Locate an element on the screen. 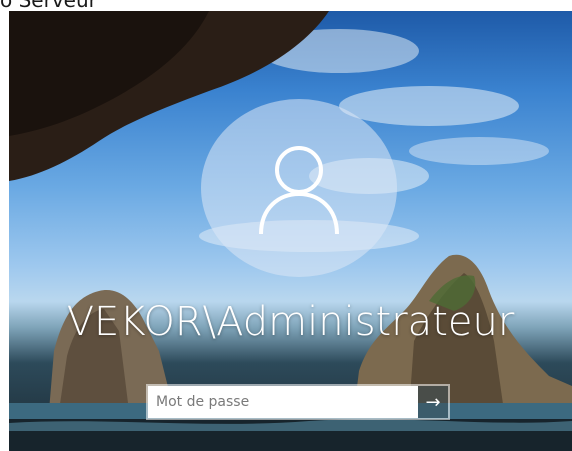 This screenshot has height=451, width=572. user-avatar is located at coordinates (299, 188).